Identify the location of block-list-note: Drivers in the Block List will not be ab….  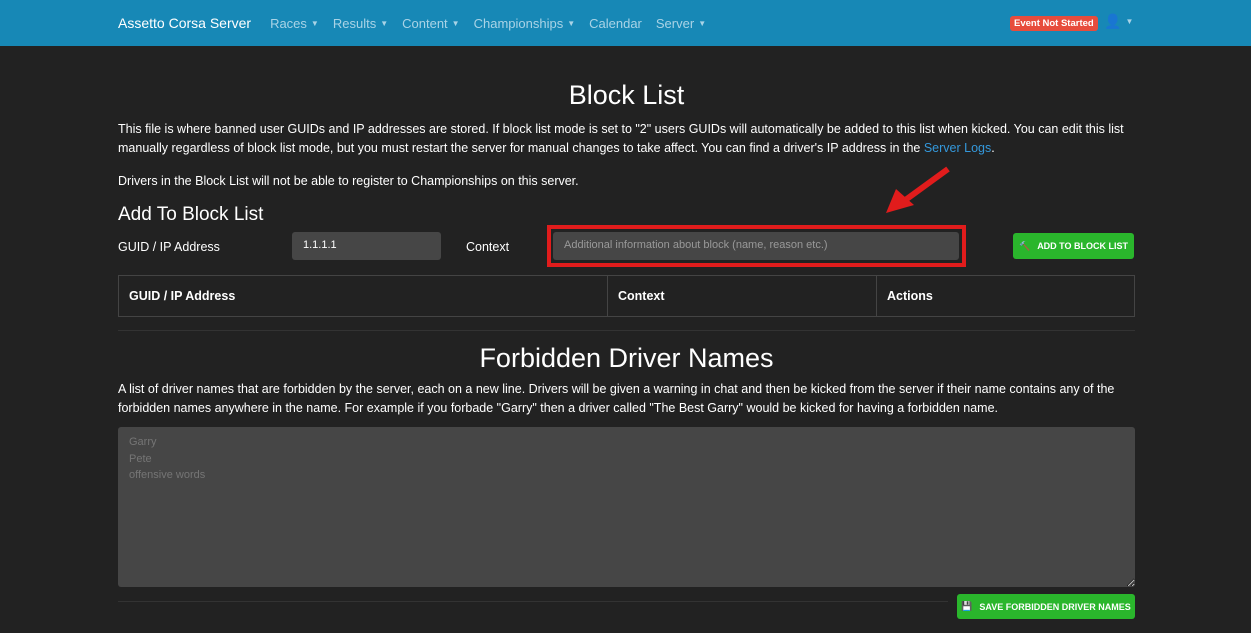
(348, 181).